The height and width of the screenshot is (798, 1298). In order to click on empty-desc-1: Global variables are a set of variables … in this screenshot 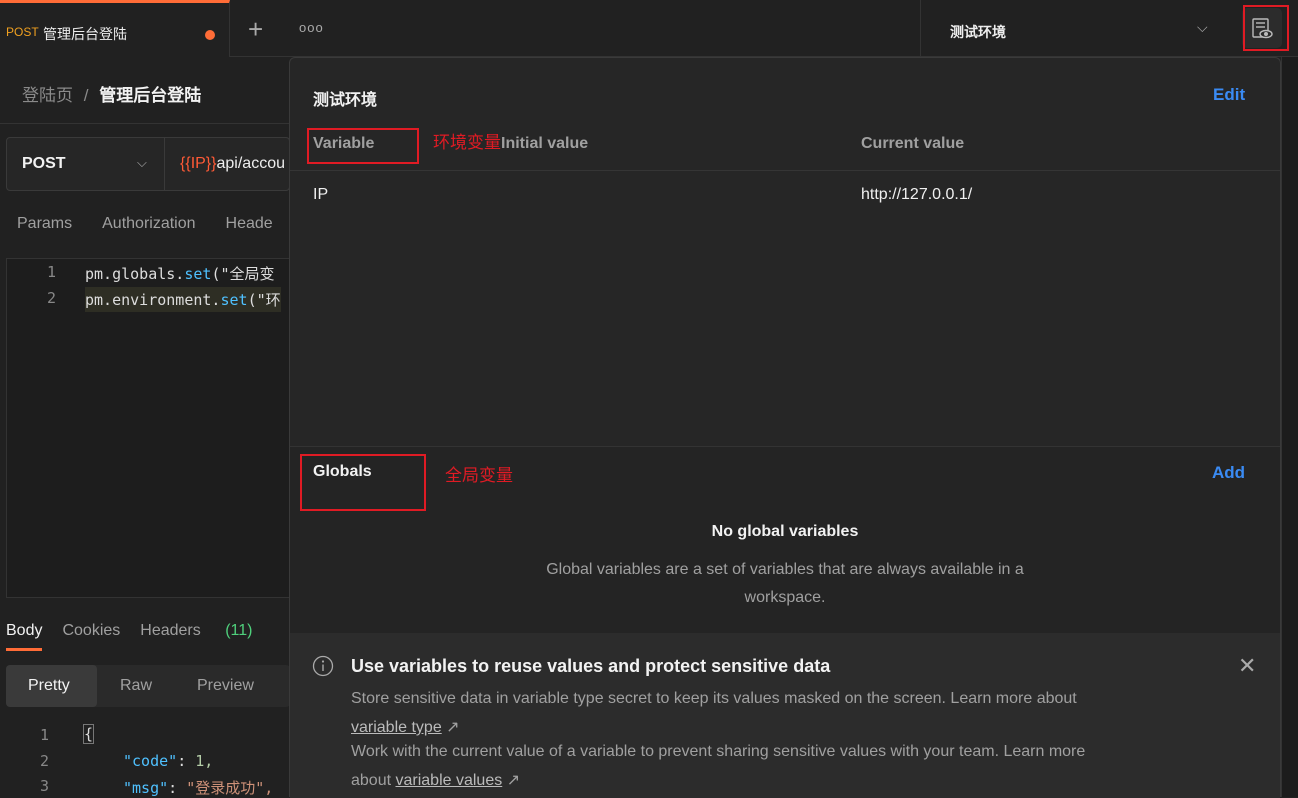, I will do `click(785, 569)`.